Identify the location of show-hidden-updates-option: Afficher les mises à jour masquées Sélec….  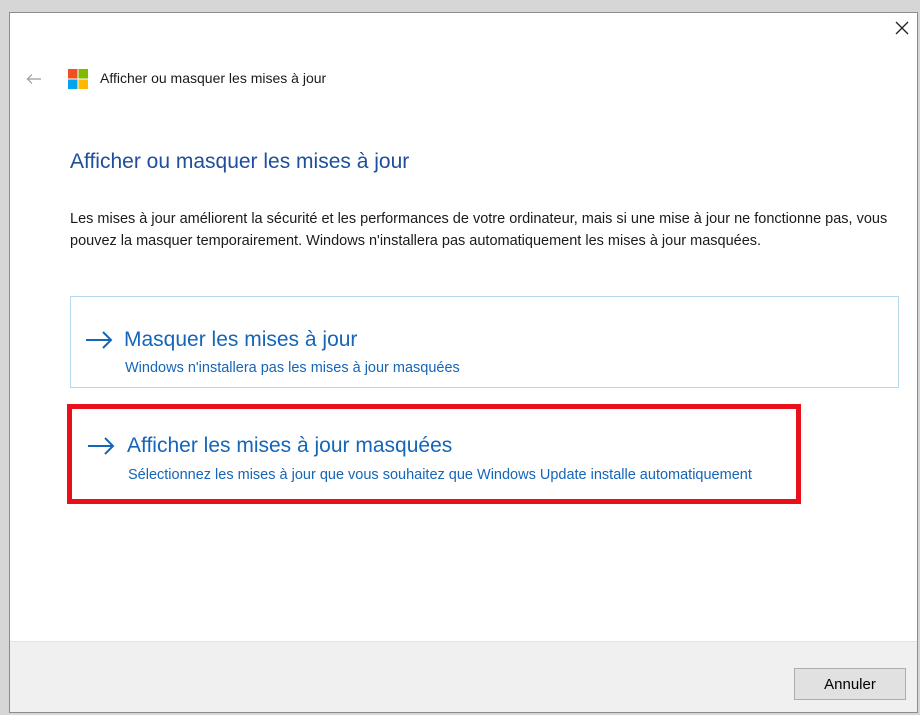
(434, 454).